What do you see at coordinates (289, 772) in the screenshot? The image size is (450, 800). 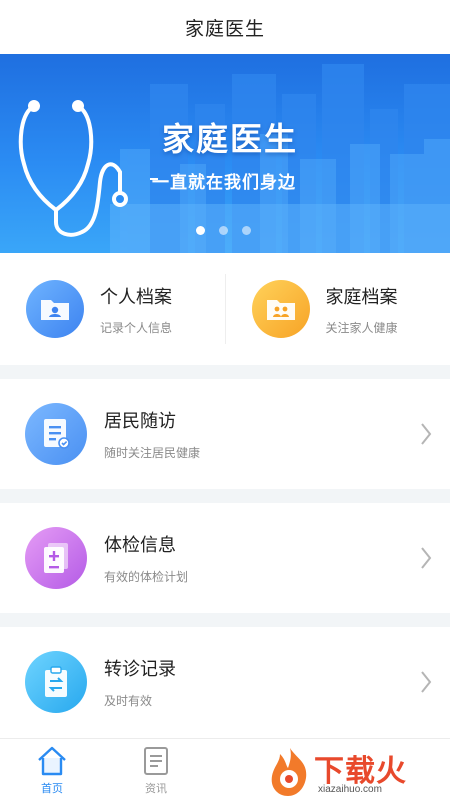 I see `flame-logo-icon` at bounding box center [289, 772].